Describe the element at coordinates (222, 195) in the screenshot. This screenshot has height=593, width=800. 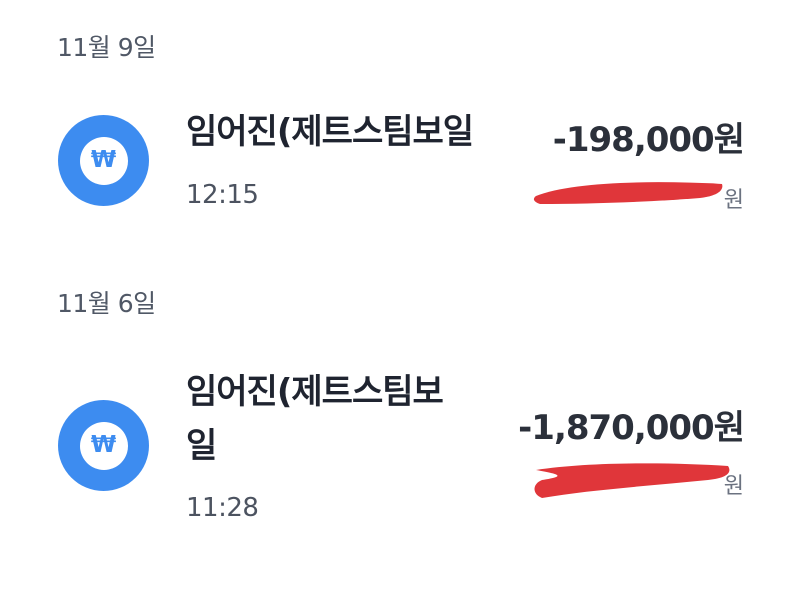
I see `transaction-time: 12:15` at that location.